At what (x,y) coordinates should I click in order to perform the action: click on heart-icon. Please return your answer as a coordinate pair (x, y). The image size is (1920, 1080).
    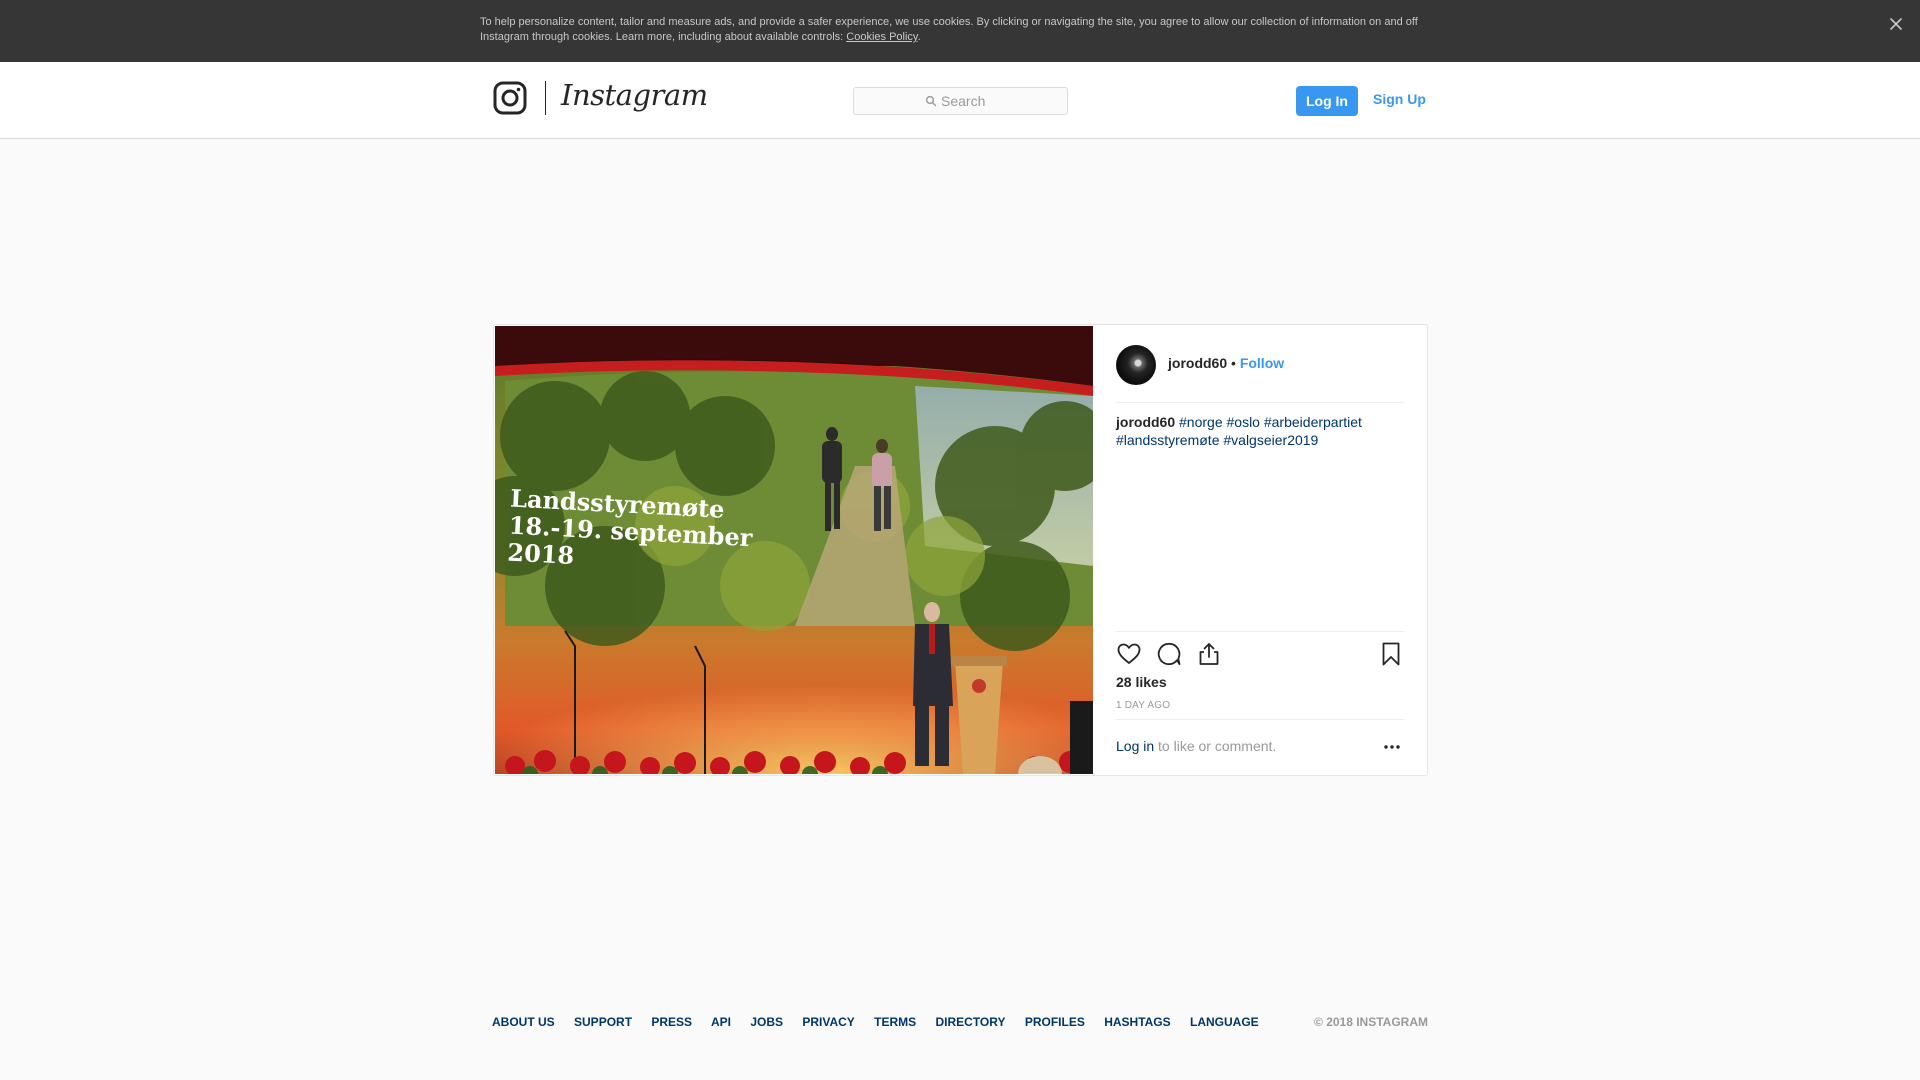
    Looking at the image, I should click on (1129, 654).